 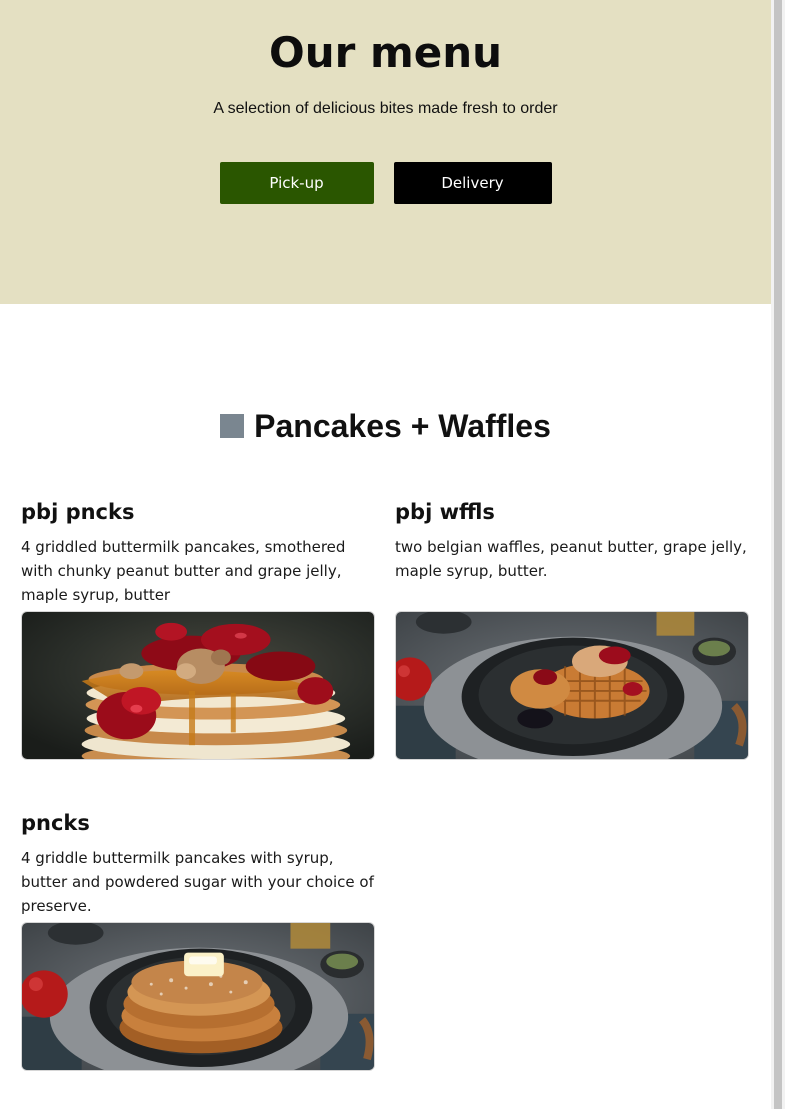 I want to click on section-heading: Pancakes + Waffles, so click(x=385, y=426).